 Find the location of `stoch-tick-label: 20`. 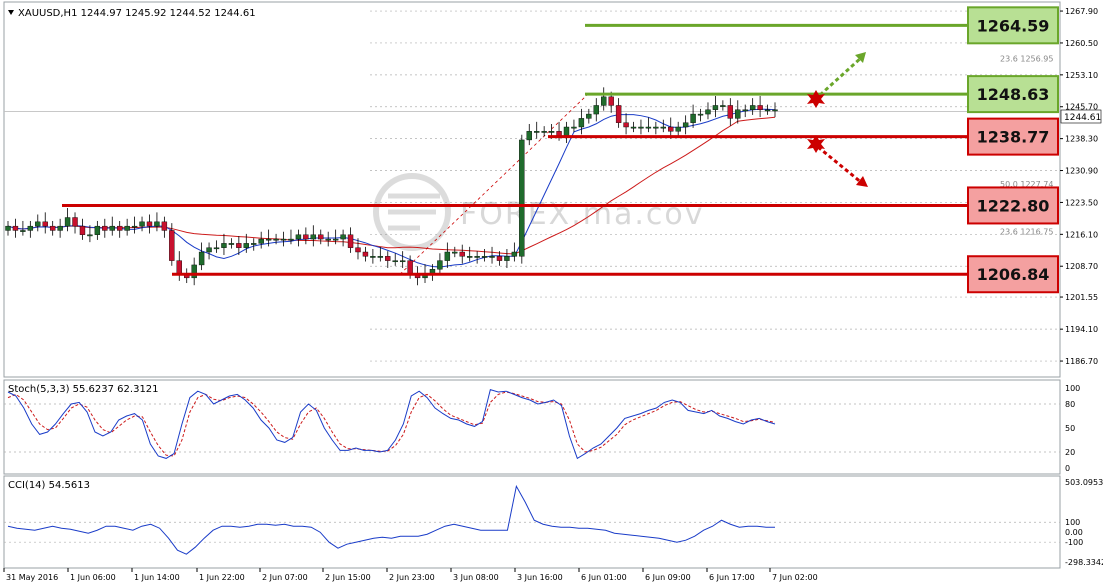

stoch-tick-label: 20 is located at coordinates (1070, 452).